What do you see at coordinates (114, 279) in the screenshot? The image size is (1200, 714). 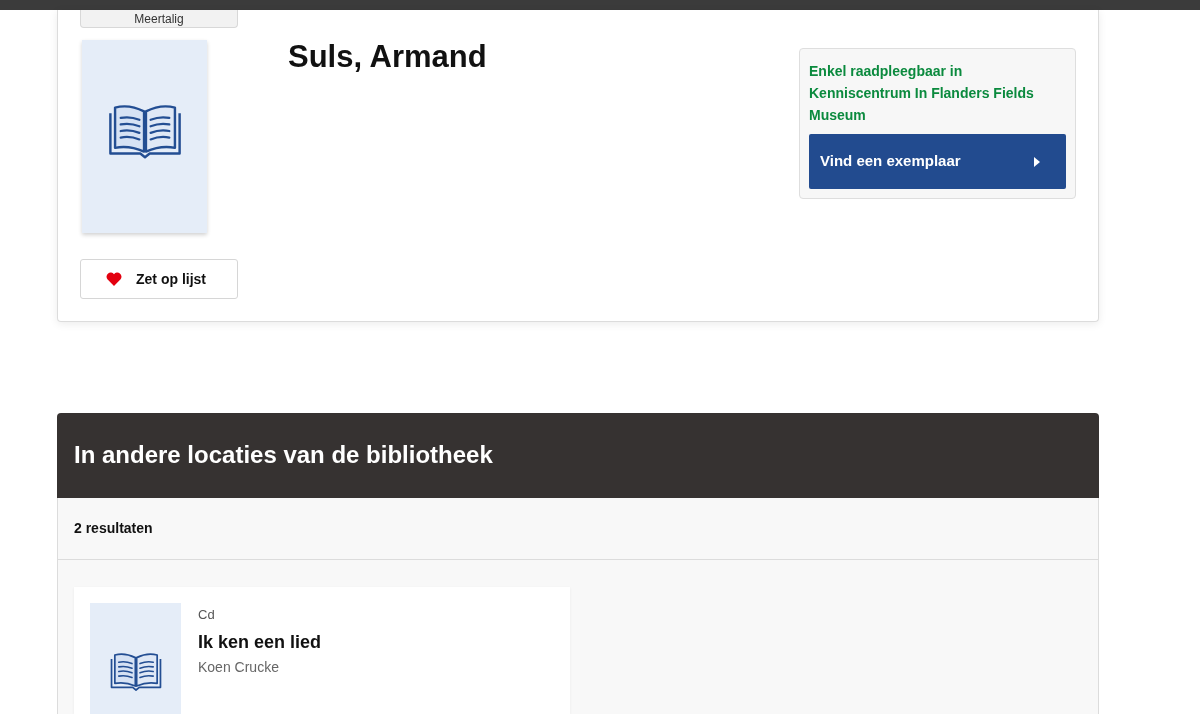 I see `heart-icon` at bounding box center [114, 279].